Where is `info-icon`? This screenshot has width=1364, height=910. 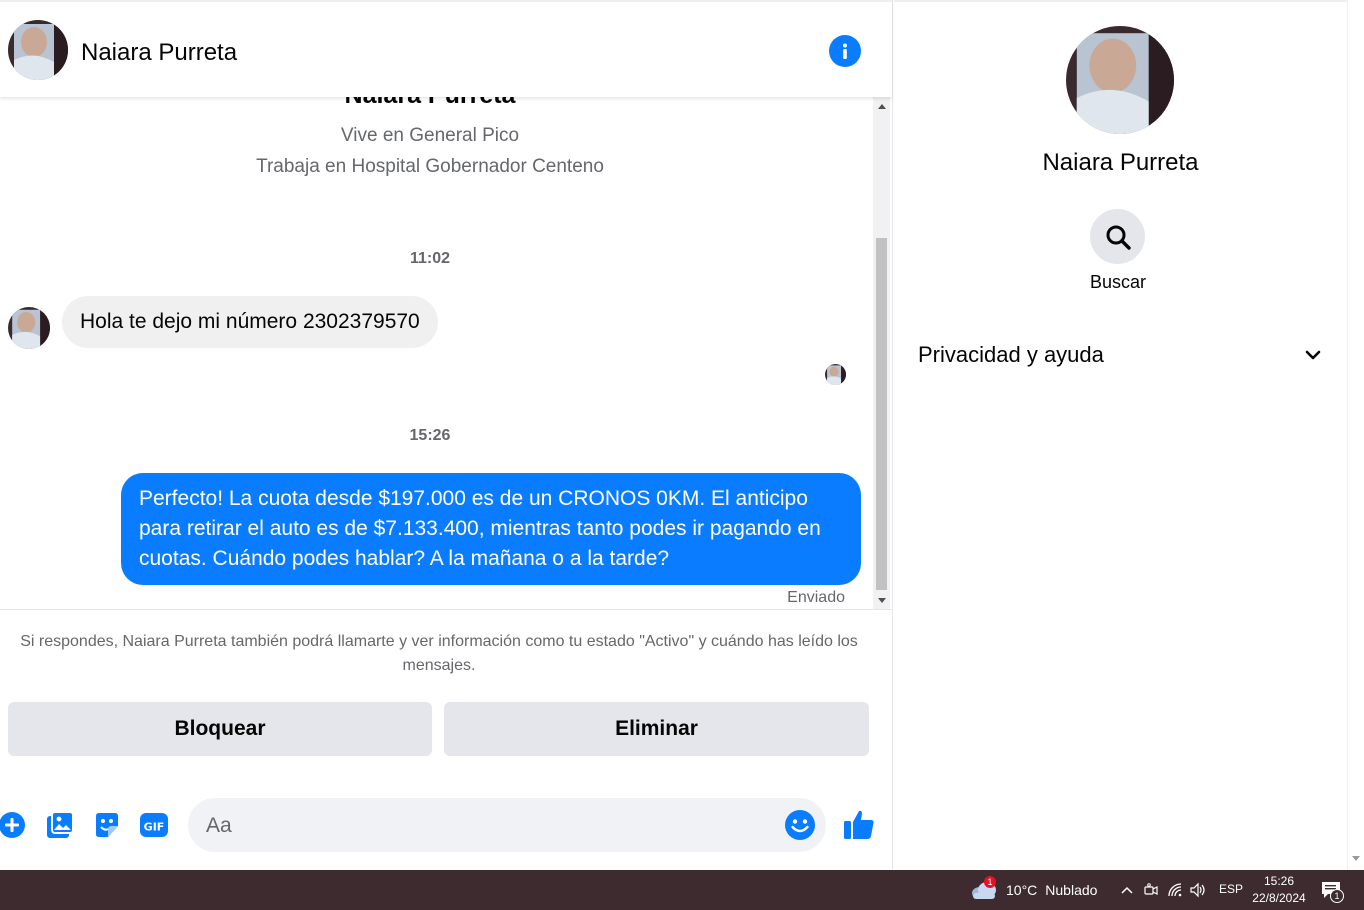 info-icon is located at coordinates (845, 51).